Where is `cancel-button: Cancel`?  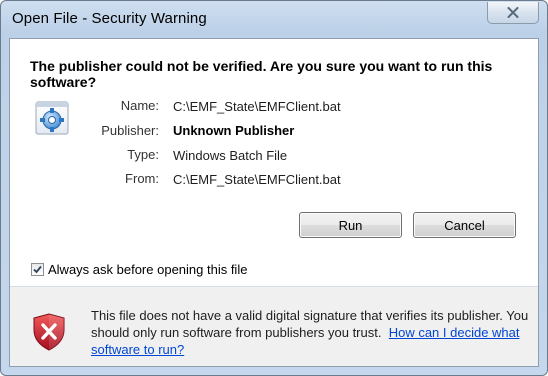
cancel-button: Cancel is located at coordinates (464, 225).